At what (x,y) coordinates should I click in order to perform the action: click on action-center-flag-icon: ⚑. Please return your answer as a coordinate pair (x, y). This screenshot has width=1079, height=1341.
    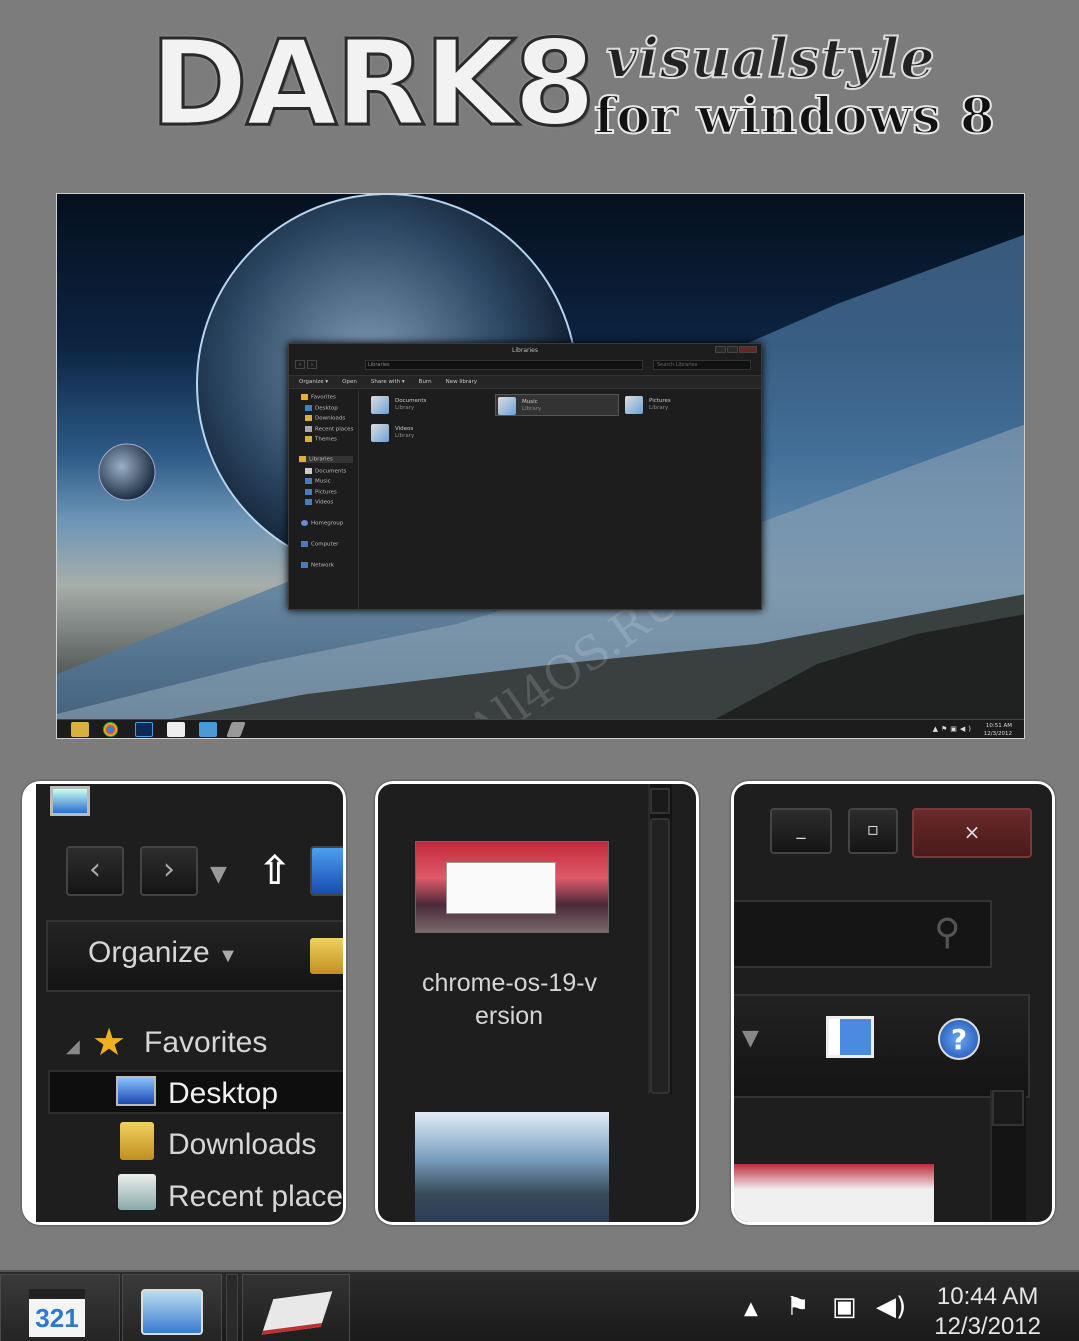
    Looking at the image, I should click on (797, 1307).